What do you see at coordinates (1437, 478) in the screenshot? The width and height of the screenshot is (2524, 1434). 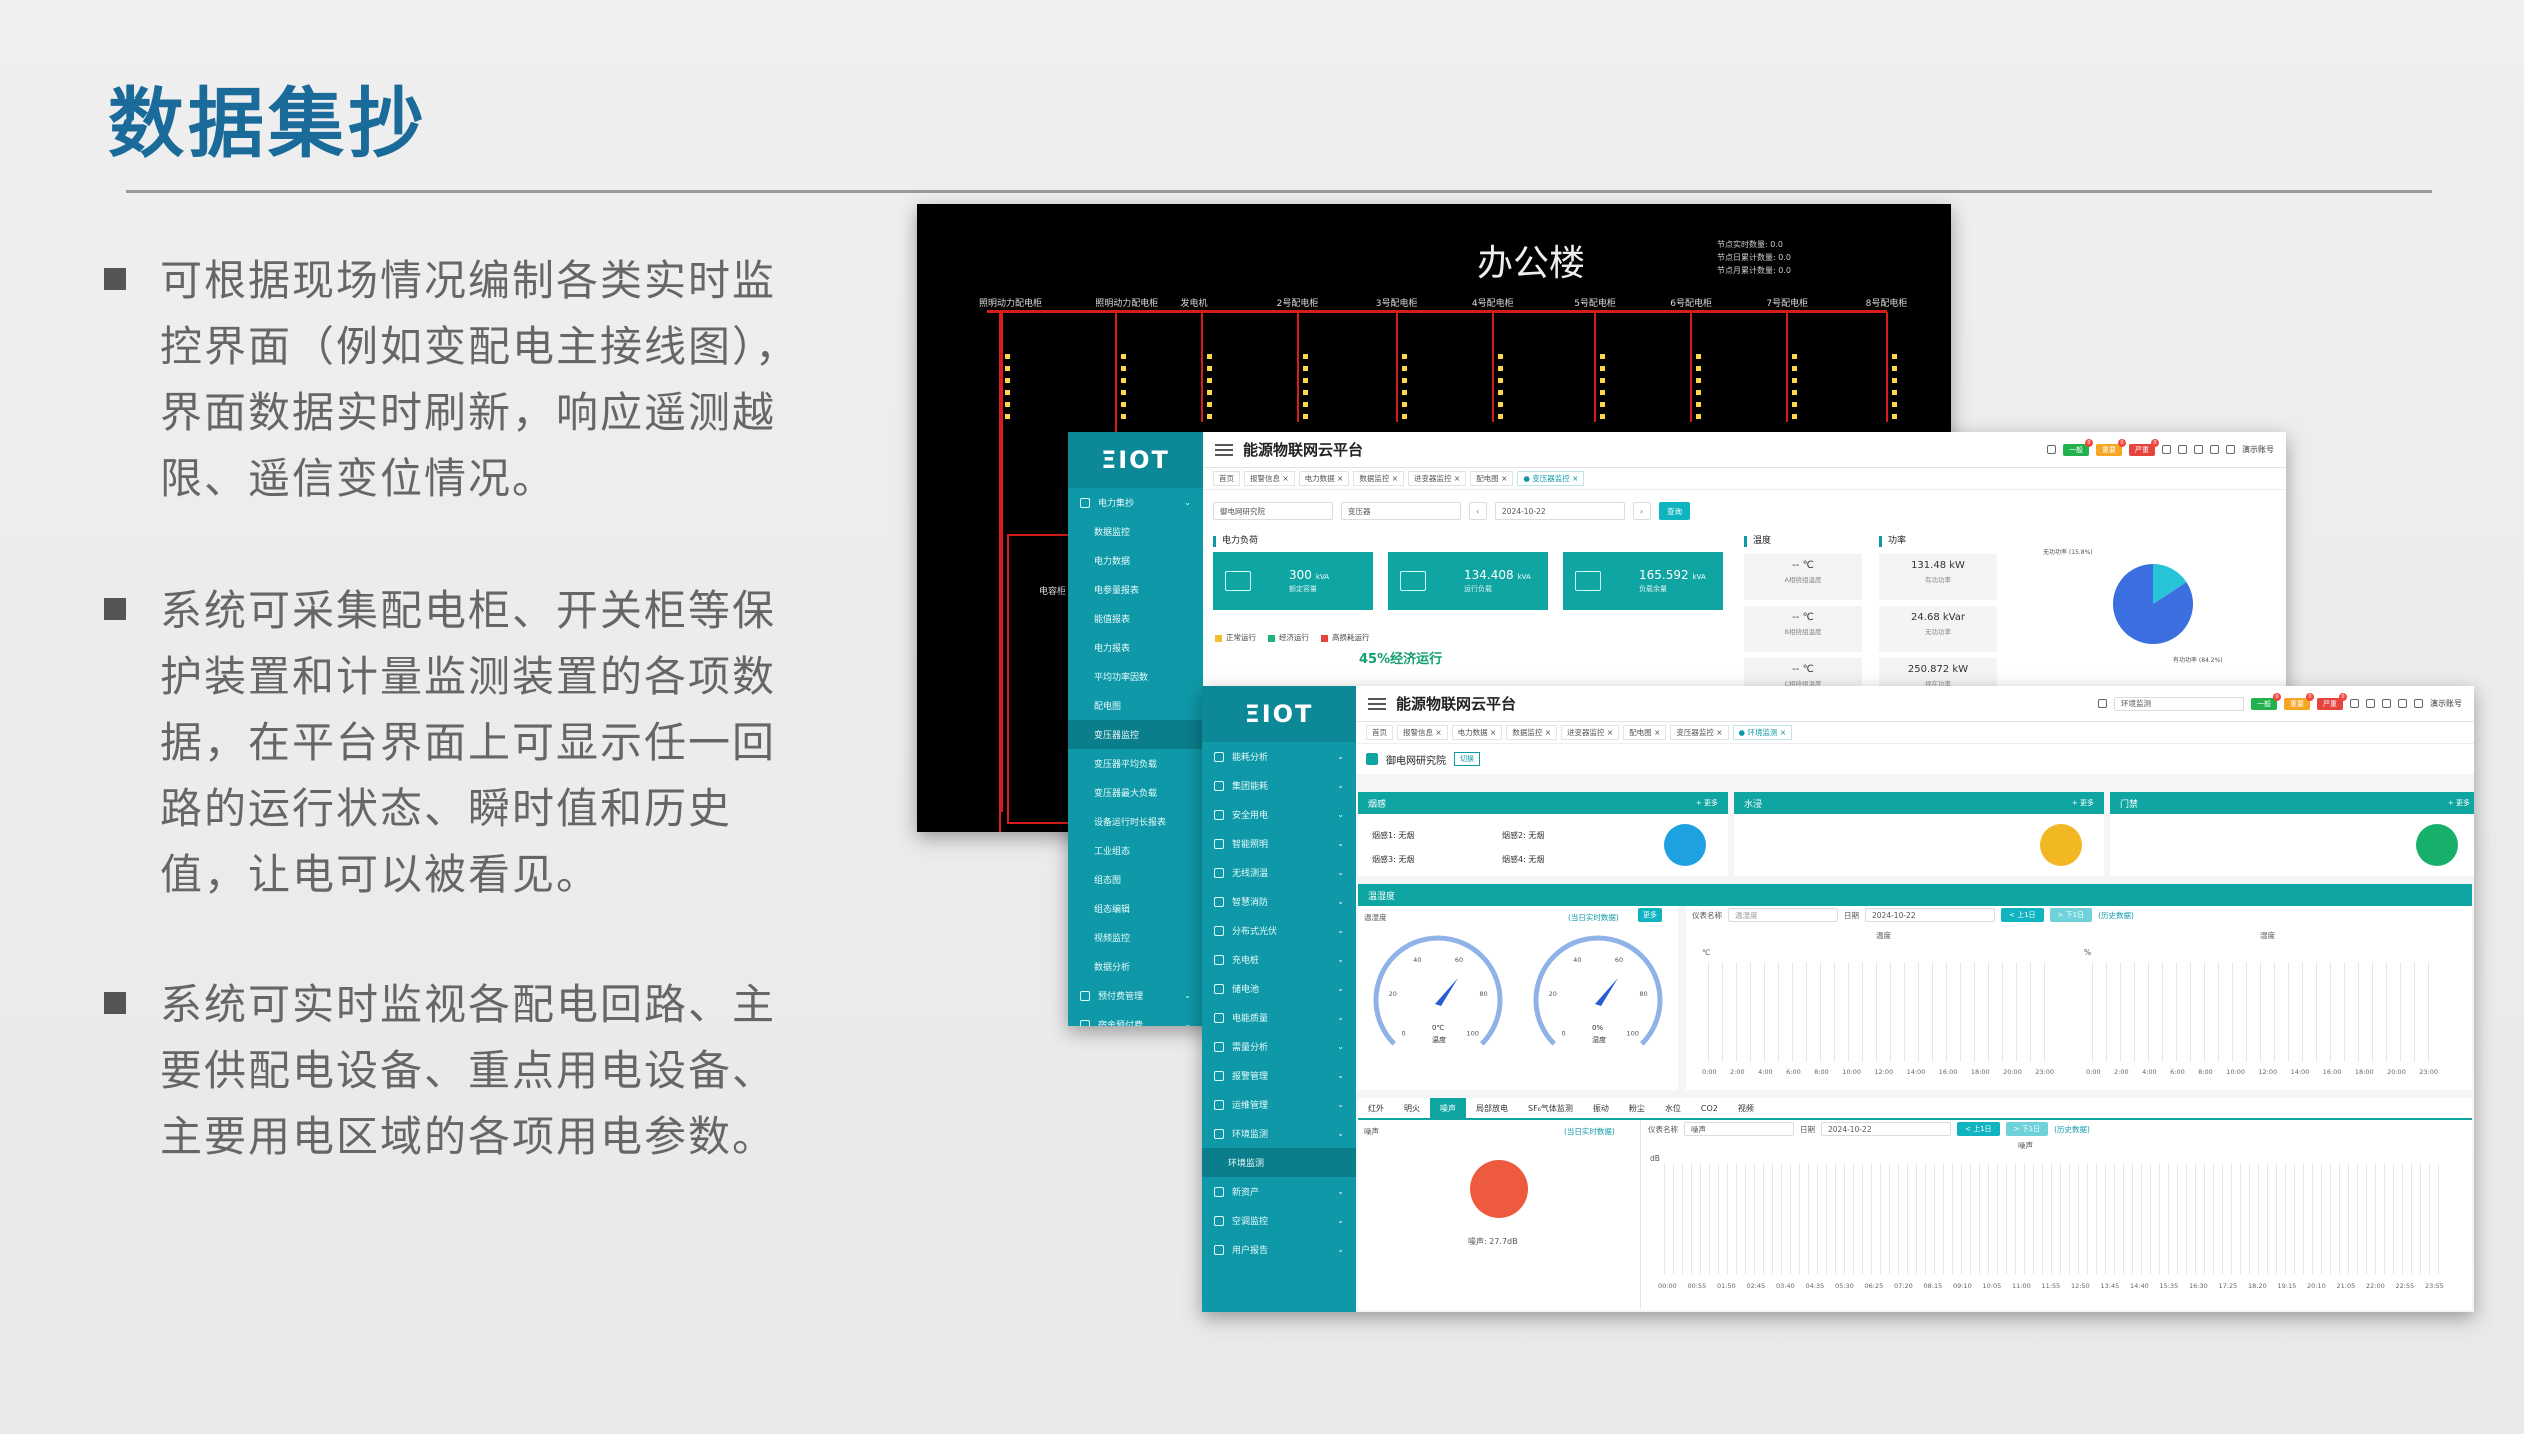 I see `page-tab: 进变器监控 ×` at bounding box center [1437, 478].